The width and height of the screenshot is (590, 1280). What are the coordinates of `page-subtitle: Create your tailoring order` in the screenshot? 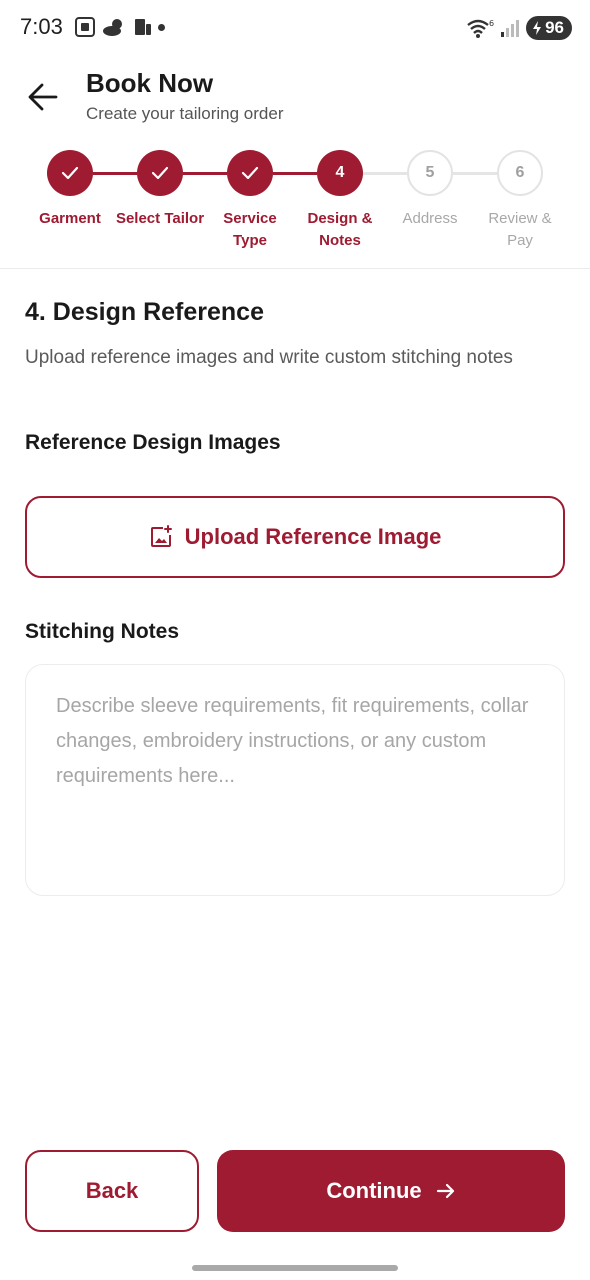 It's located at (185, 113).